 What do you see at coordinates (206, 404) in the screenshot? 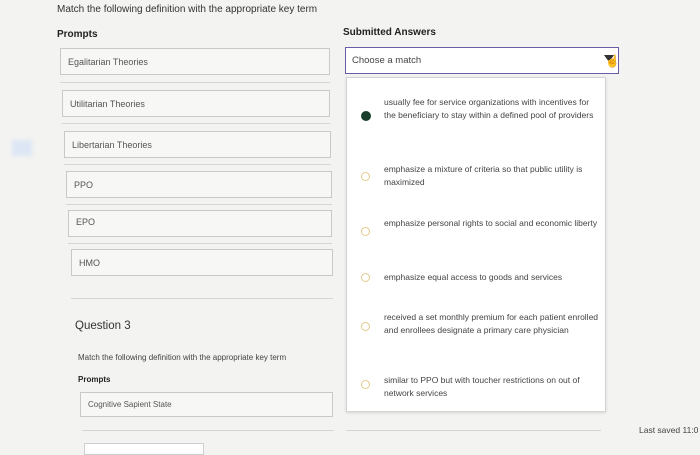
I see `question-3-prompt: Cognitive Sapient State` at bounding box center [206, 404].